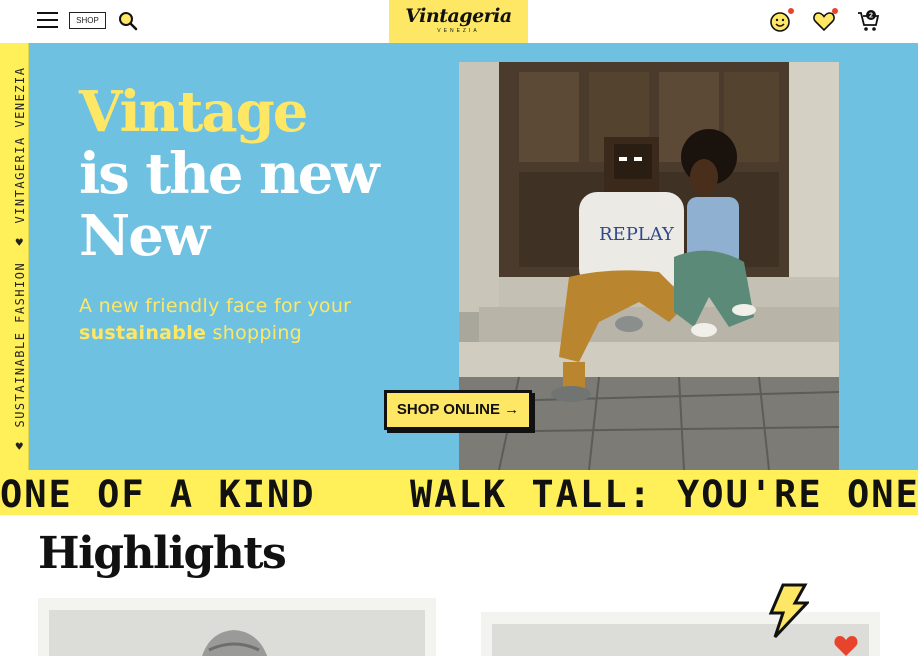 This screenshot has height=656, width=918. What do you see at coordinates (143, 333) in the screenshot?
I see `hero-subtitle-bold: sustainable` at bounding box center [143, 333].